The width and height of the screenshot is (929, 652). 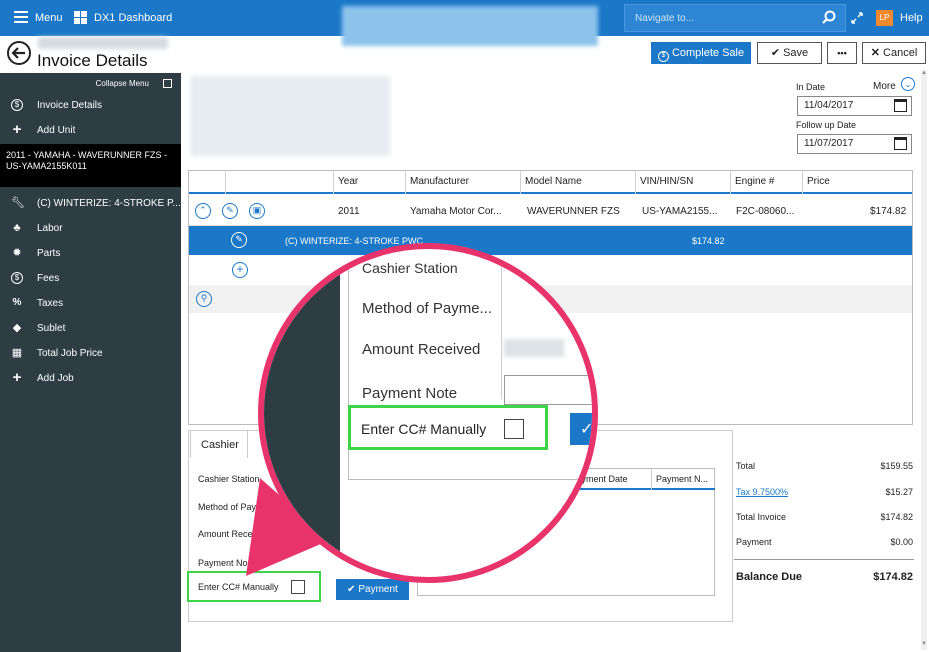 I want to click on followup-date-field: 11/07/2017, so click(x=854, y=144).